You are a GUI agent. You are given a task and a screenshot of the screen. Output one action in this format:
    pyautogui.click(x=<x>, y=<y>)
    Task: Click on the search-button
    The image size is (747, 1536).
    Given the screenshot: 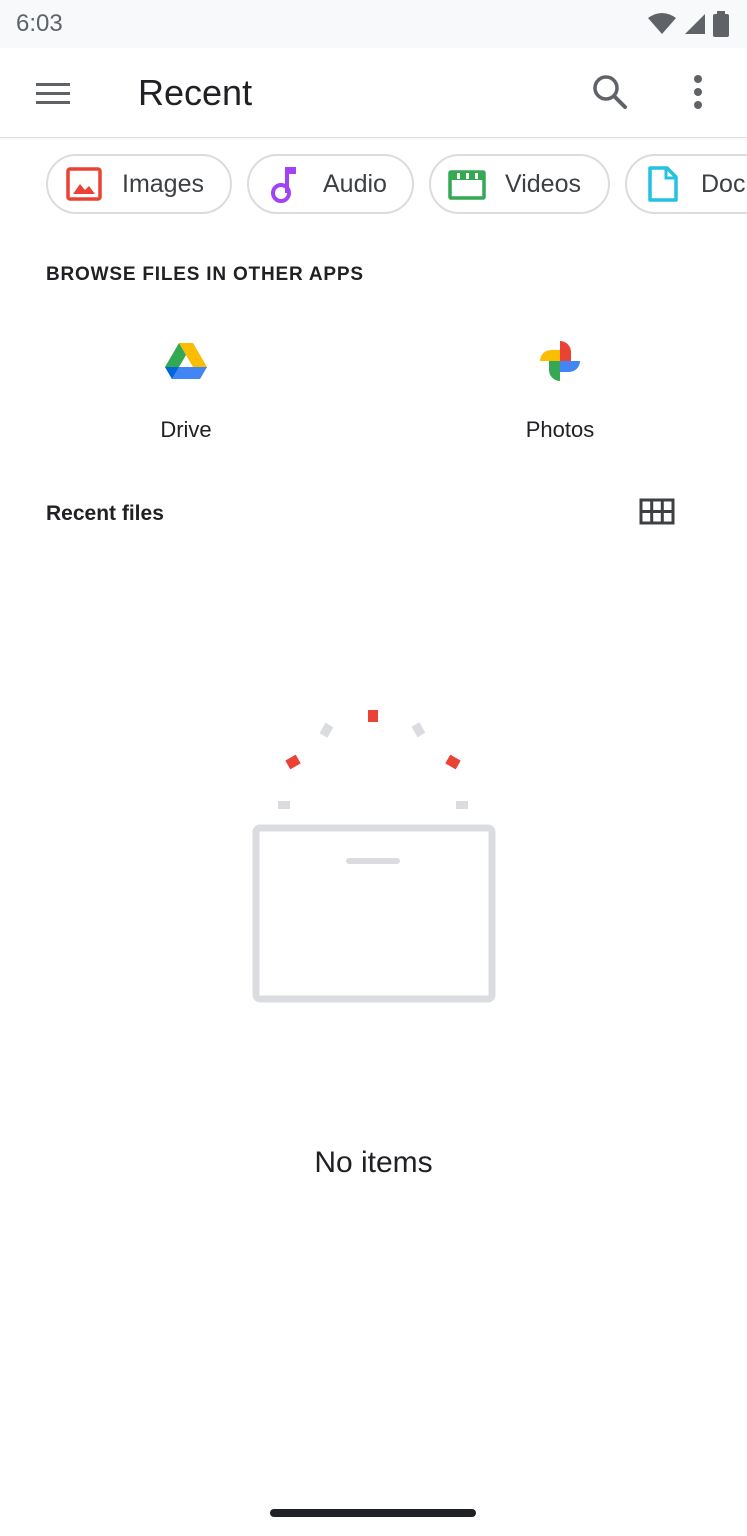 What is the action you would take?
    pyautogui.click(x=610, y=92)
    